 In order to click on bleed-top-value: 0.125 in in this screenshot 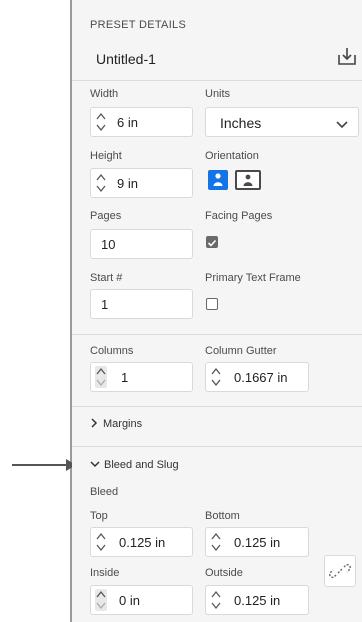, I will do `click(142, 542)`.